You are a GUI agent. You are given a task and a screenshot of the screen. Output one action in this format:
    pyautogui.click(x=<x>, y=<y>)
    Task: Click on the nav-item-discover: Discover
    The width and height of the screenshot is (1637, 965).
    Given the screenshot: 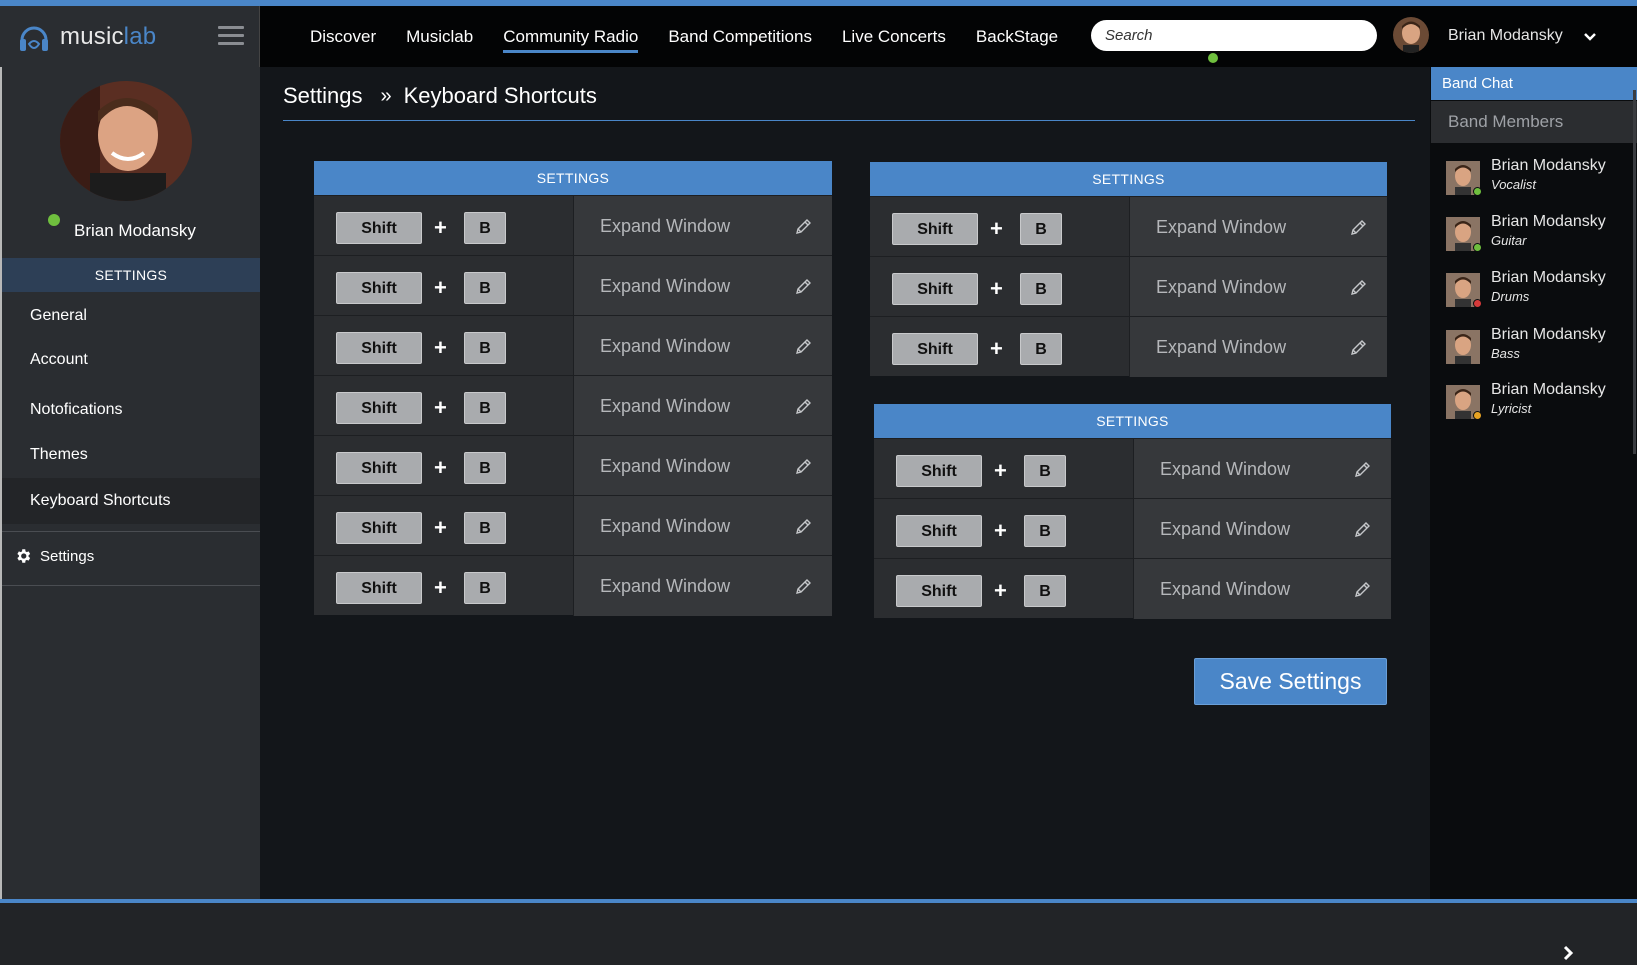 What is the action you would take?
    pyautogui.click(x=343, y=37)
    